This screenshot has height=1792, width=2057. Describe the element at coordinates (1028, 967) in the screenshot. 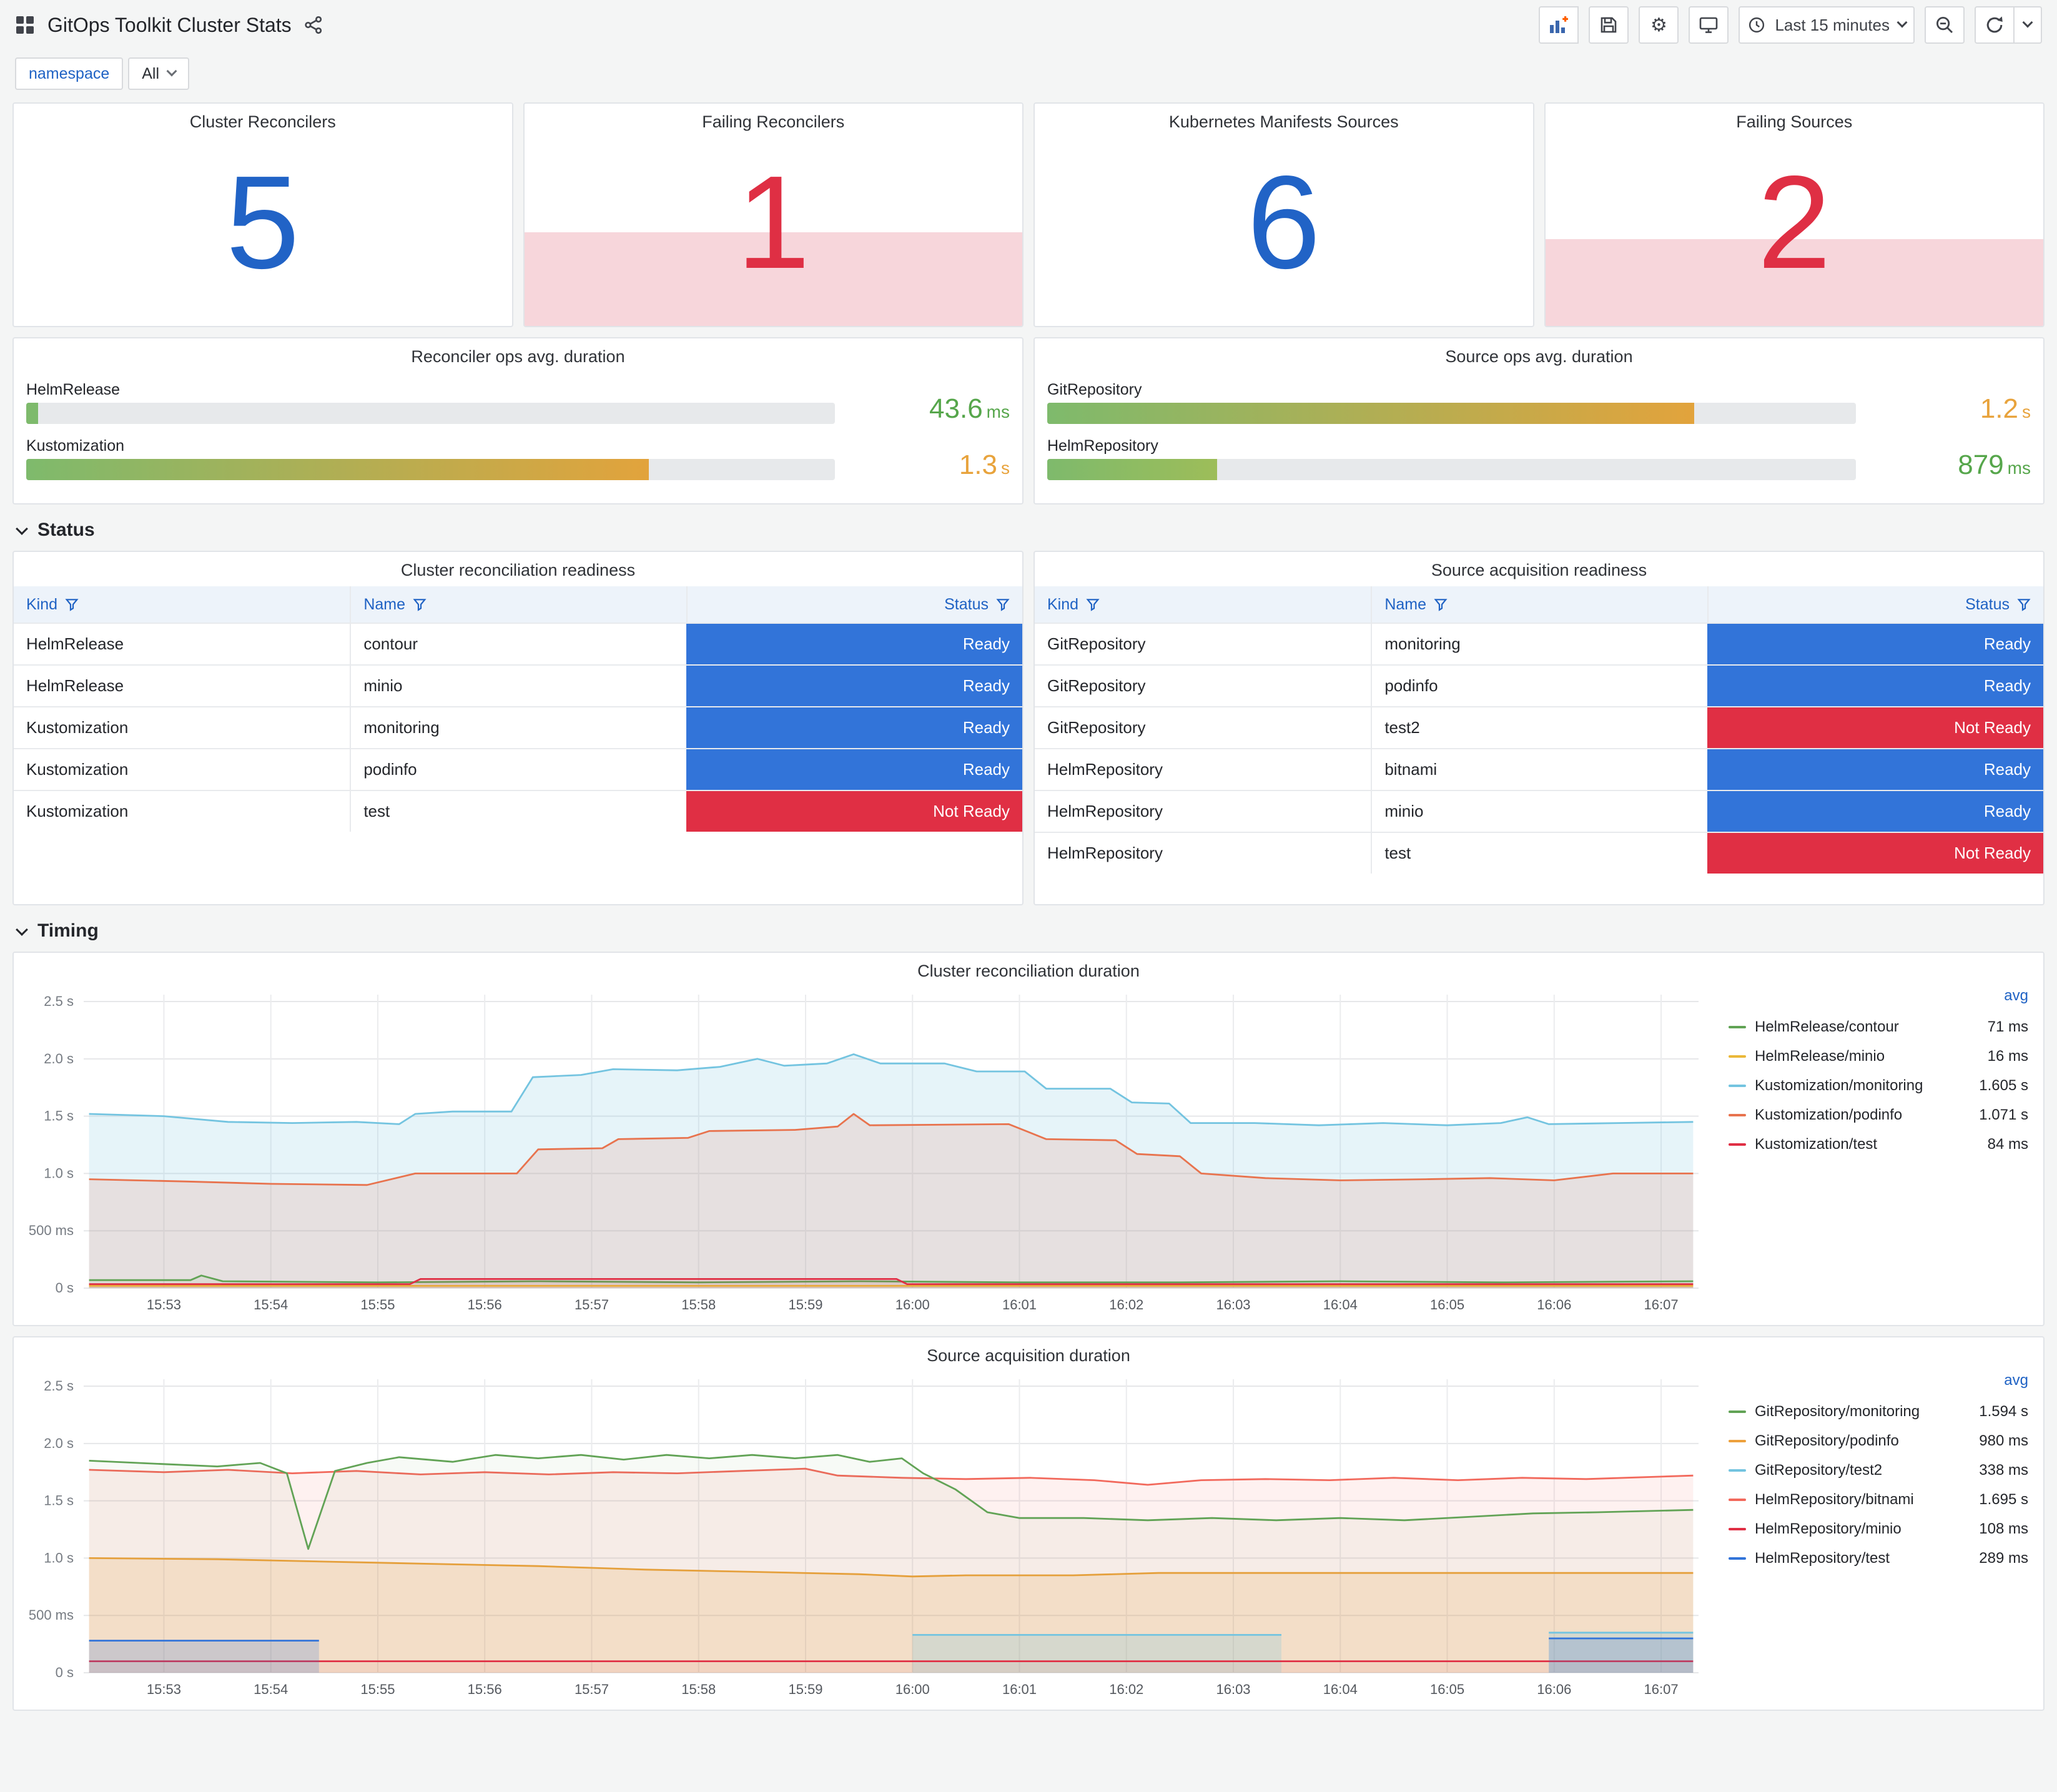

I see `panel-title: Cluster reconciliation duration` at that location.